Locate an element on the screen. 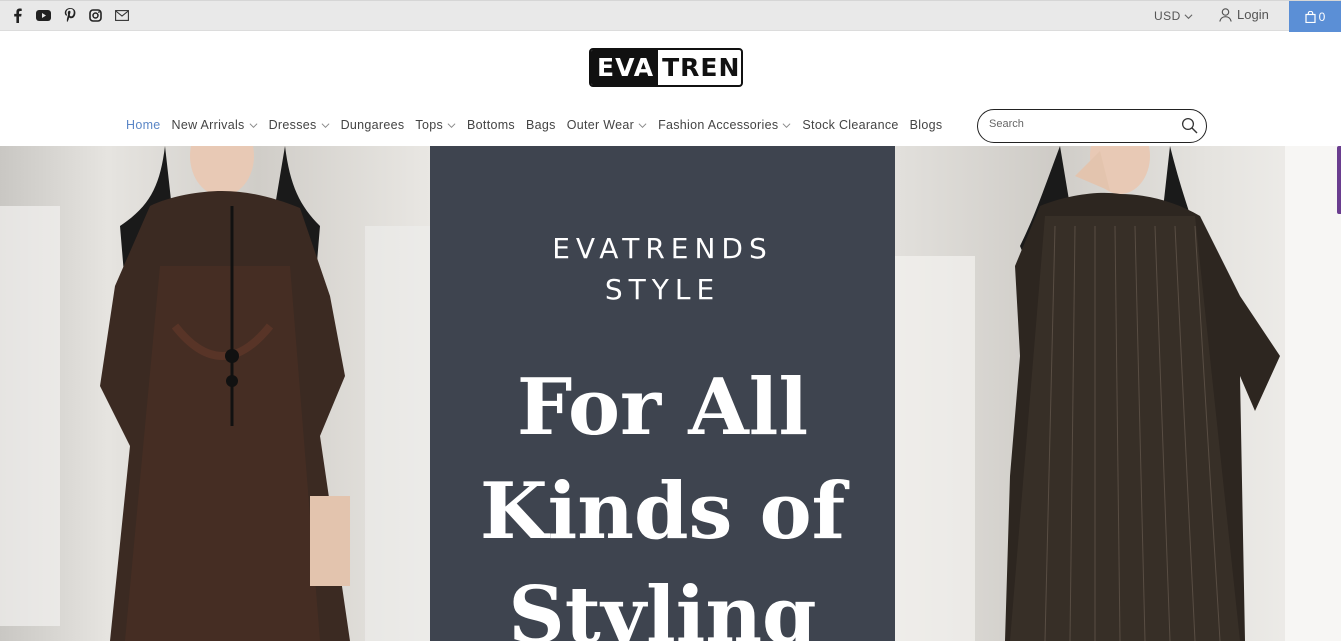  nav-item-blogs: Blogs is located at coordinates (926, 125).